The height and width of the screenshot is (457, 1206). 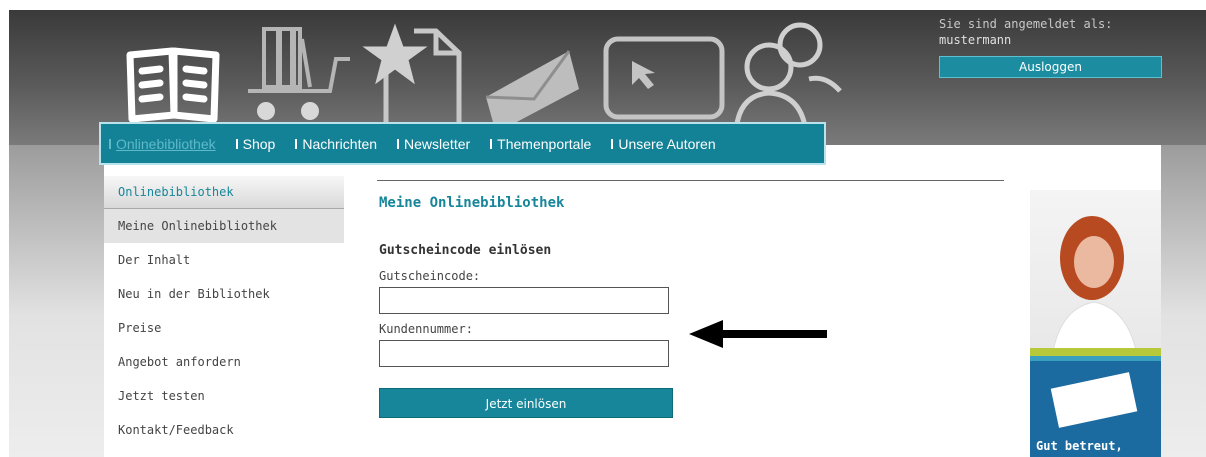 I want to click on arrow-left-icon, so click(x=758, y=334).